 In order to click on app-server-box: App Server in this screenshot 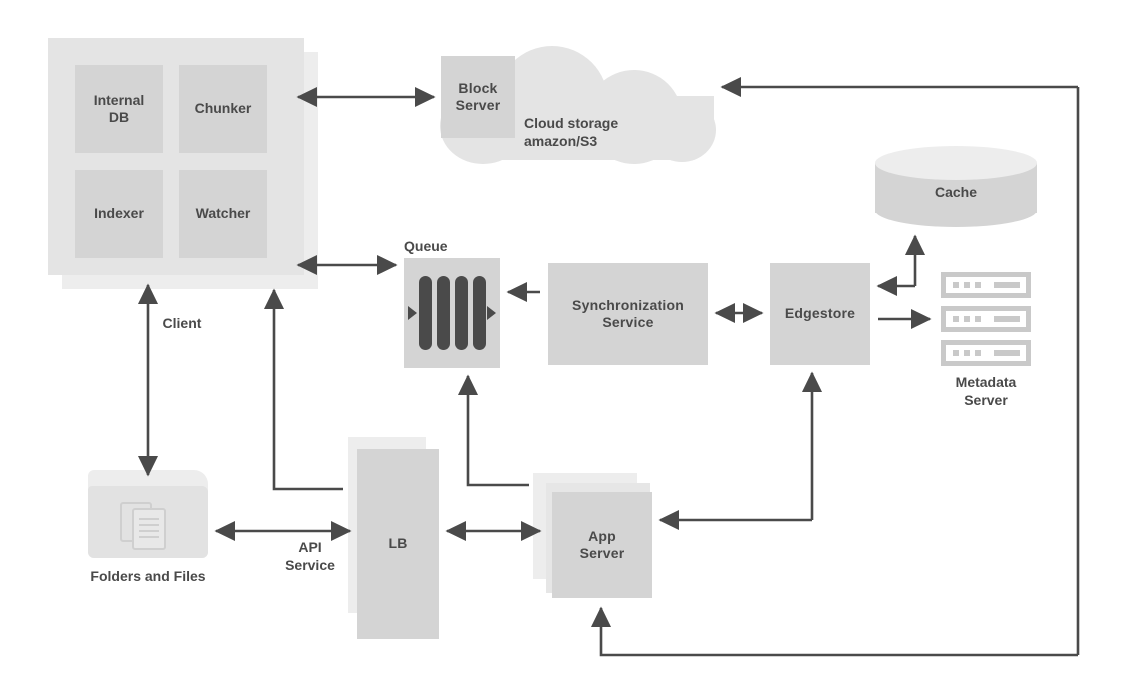, I will do `click(602, 545)`.